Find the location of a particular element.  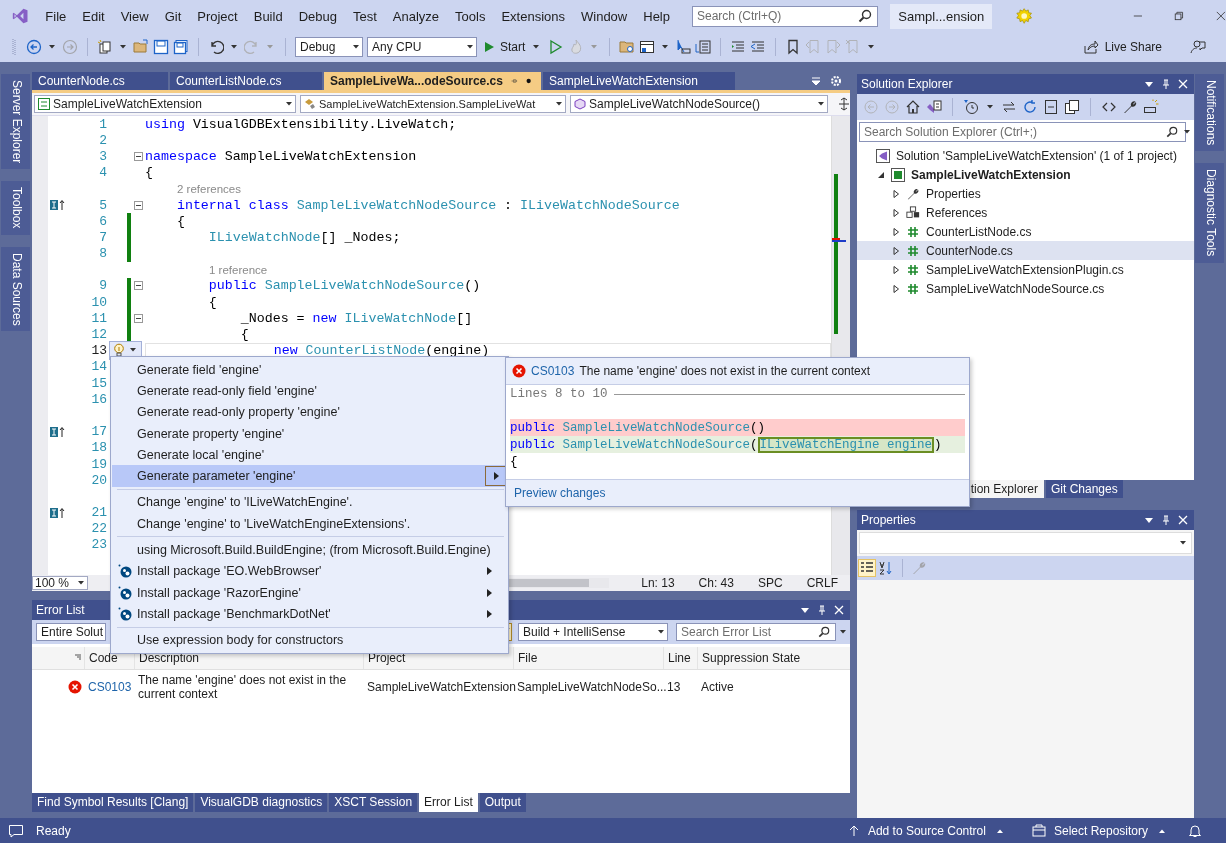

menu-item: Change 'engine' to 'ILiveWatchEngine'. is located at coordinates (309, 502).